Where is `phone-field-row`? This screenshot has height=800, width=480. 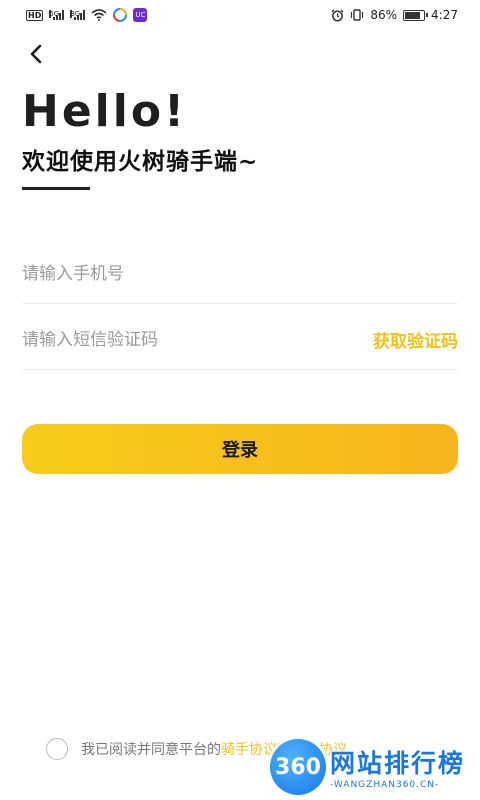
phone-field-row is located at coordinates (240, 274).